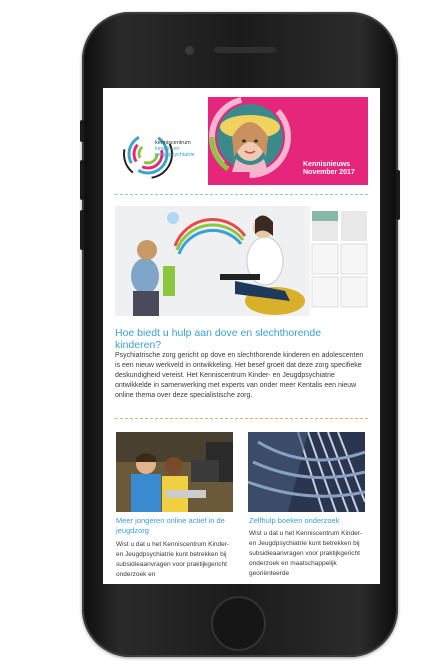  Describe the element at coordinates (398, 195) in the screenshot. I see `power-button` at that location.